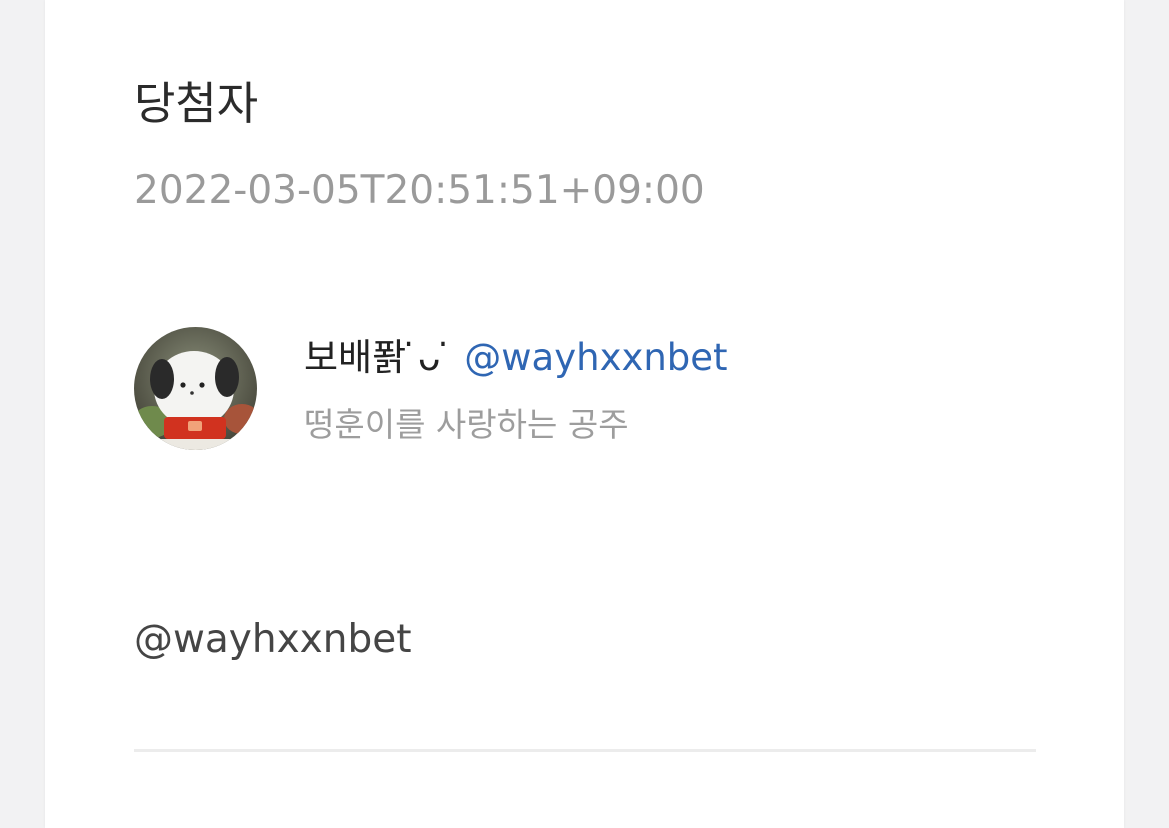 The image size is (1169, 828). What do you see at coordinates (378, 357) in the screenshot?
I see `display-name: 보배퐑 ̇ᴗ ̇` at bounding box center [378, 357].